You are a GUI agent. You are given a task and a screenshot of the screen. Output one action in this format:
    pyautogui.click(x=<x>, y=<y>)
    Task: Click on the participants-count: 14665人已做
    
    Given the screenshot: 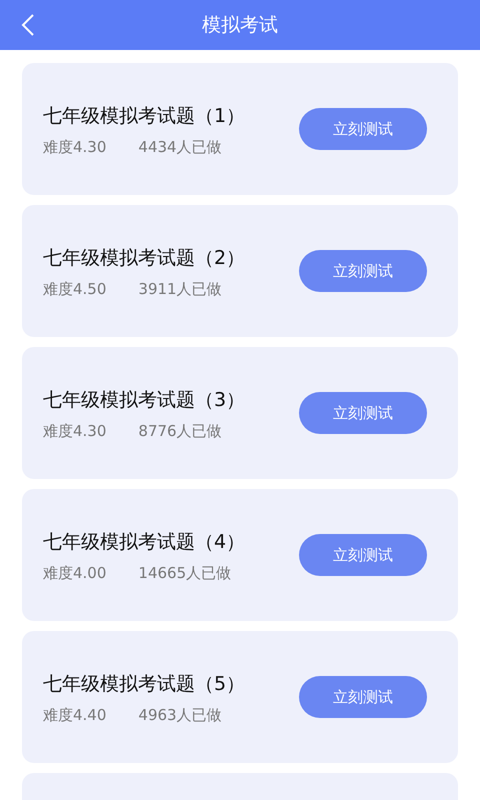 What is the action you would take?
    pyautogui.click(x=185, y=573)
    